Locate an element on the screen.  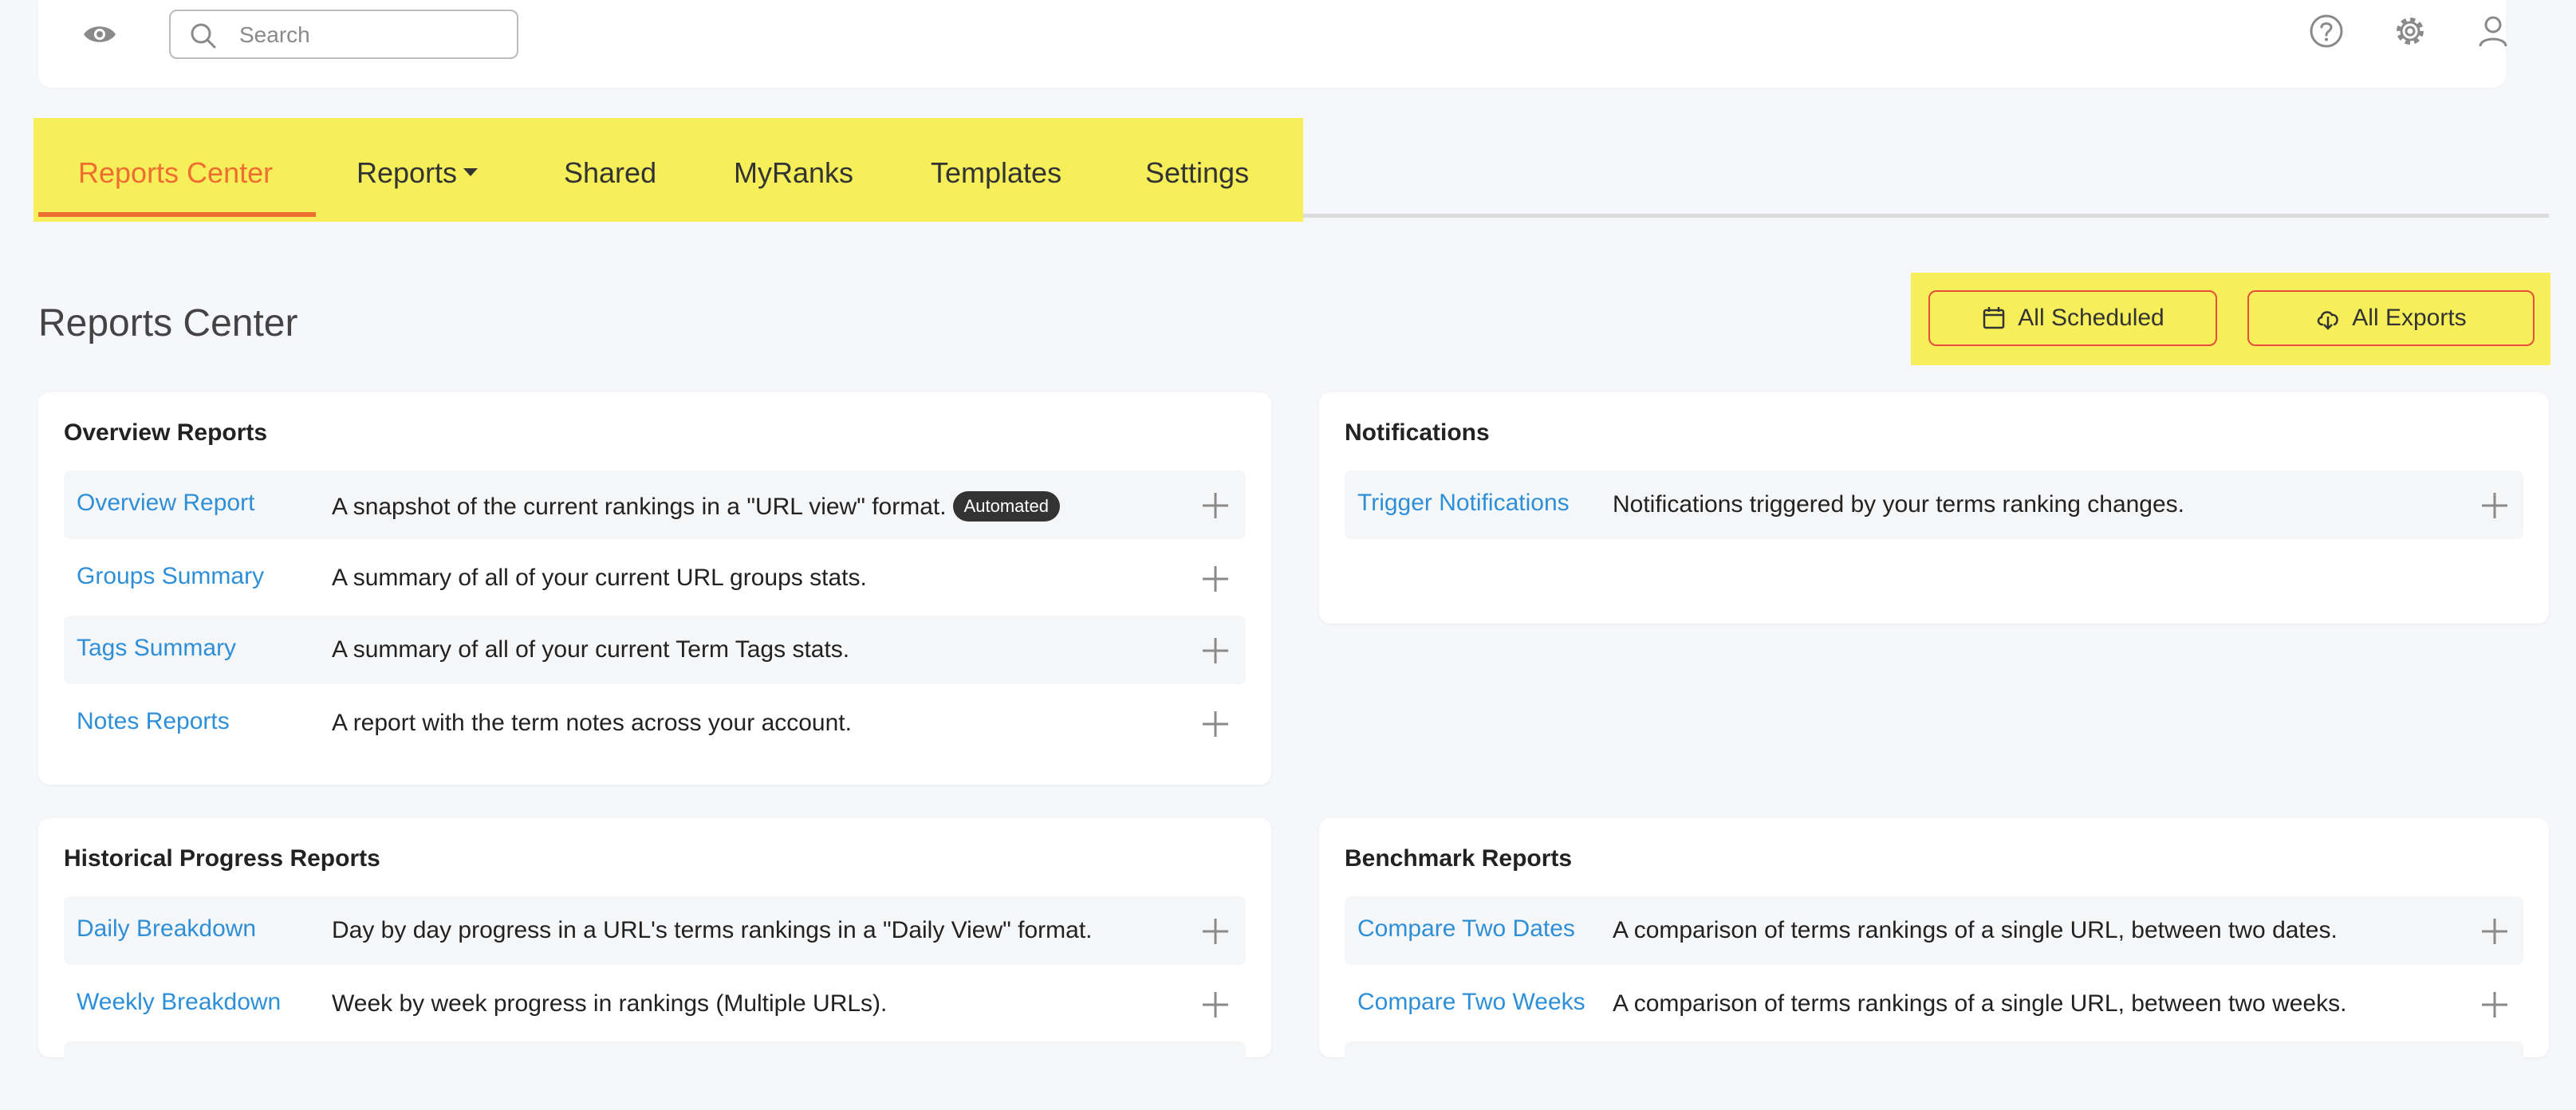
caret-down-icon is located at coordinates (471, 172).